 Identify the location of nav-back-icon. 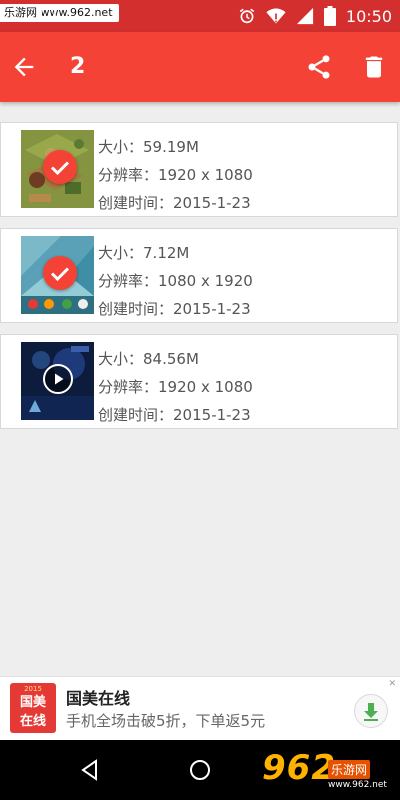
(90, 770).